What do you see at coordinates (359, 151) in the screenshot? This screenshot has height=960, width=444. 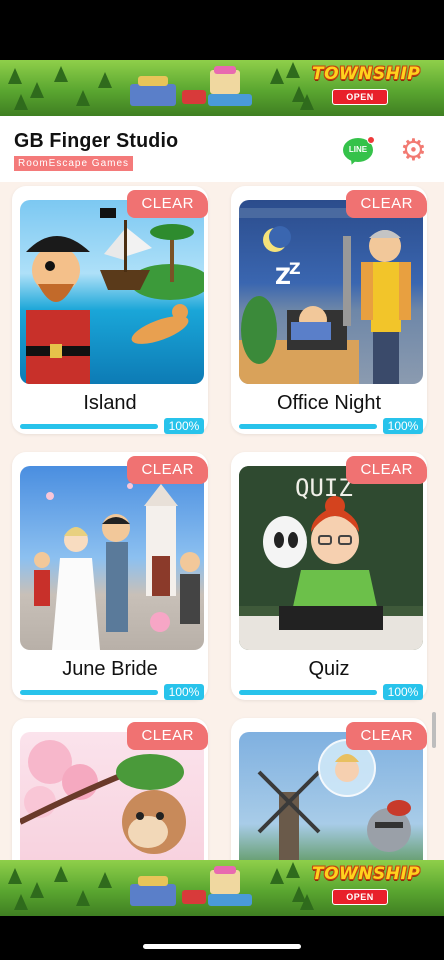 I see `line-share-button: LINE` at bounding box center [359, 151].